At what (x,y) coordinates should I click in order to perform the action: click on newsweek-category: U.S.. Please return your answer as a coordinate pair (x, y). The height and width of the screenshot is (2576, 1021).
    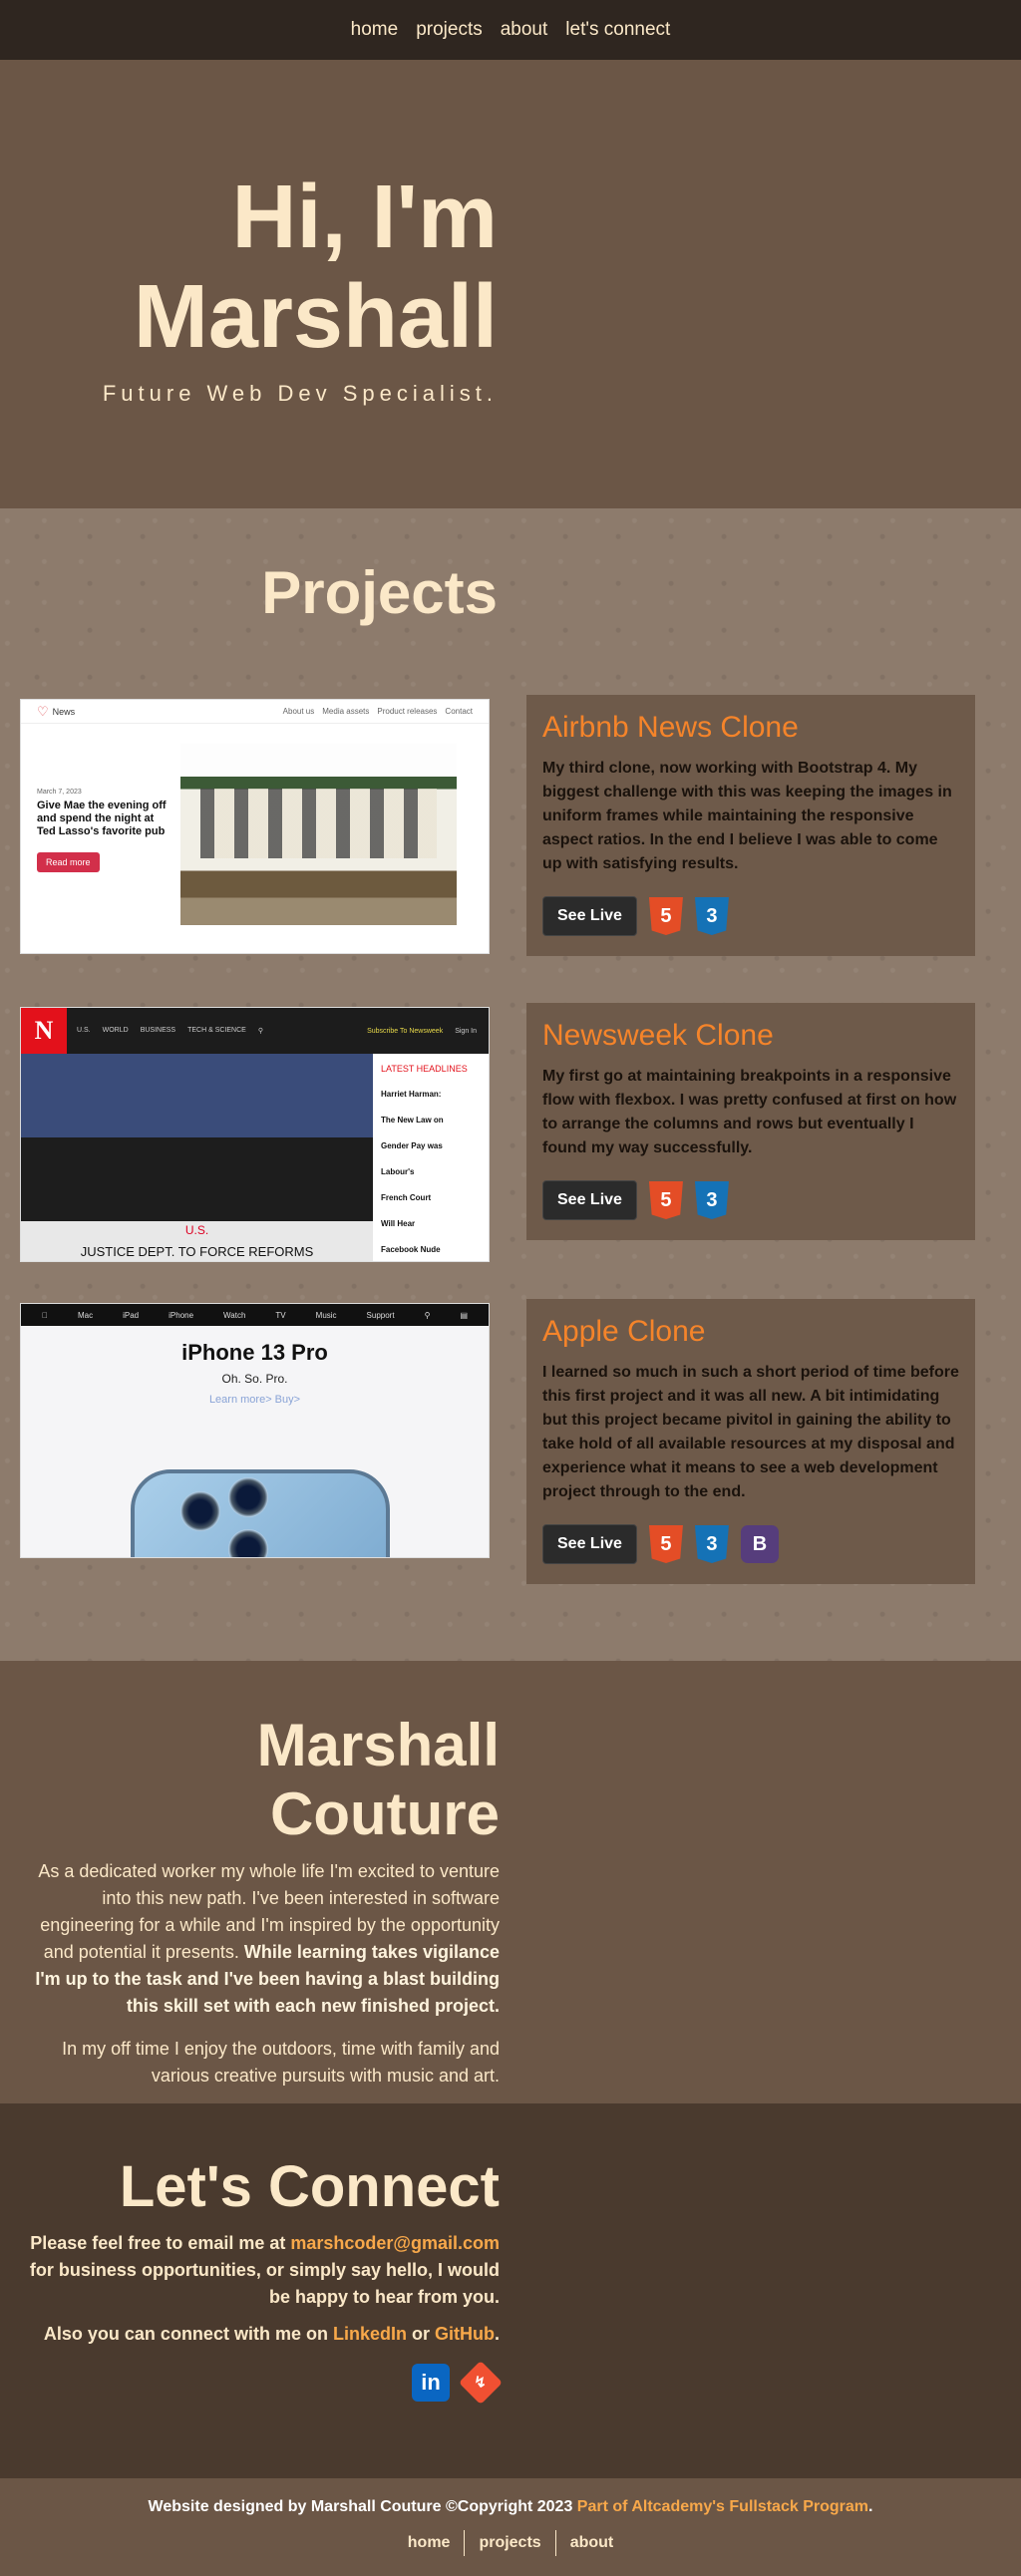
    Looking at the image, I should click on (196, 1230).